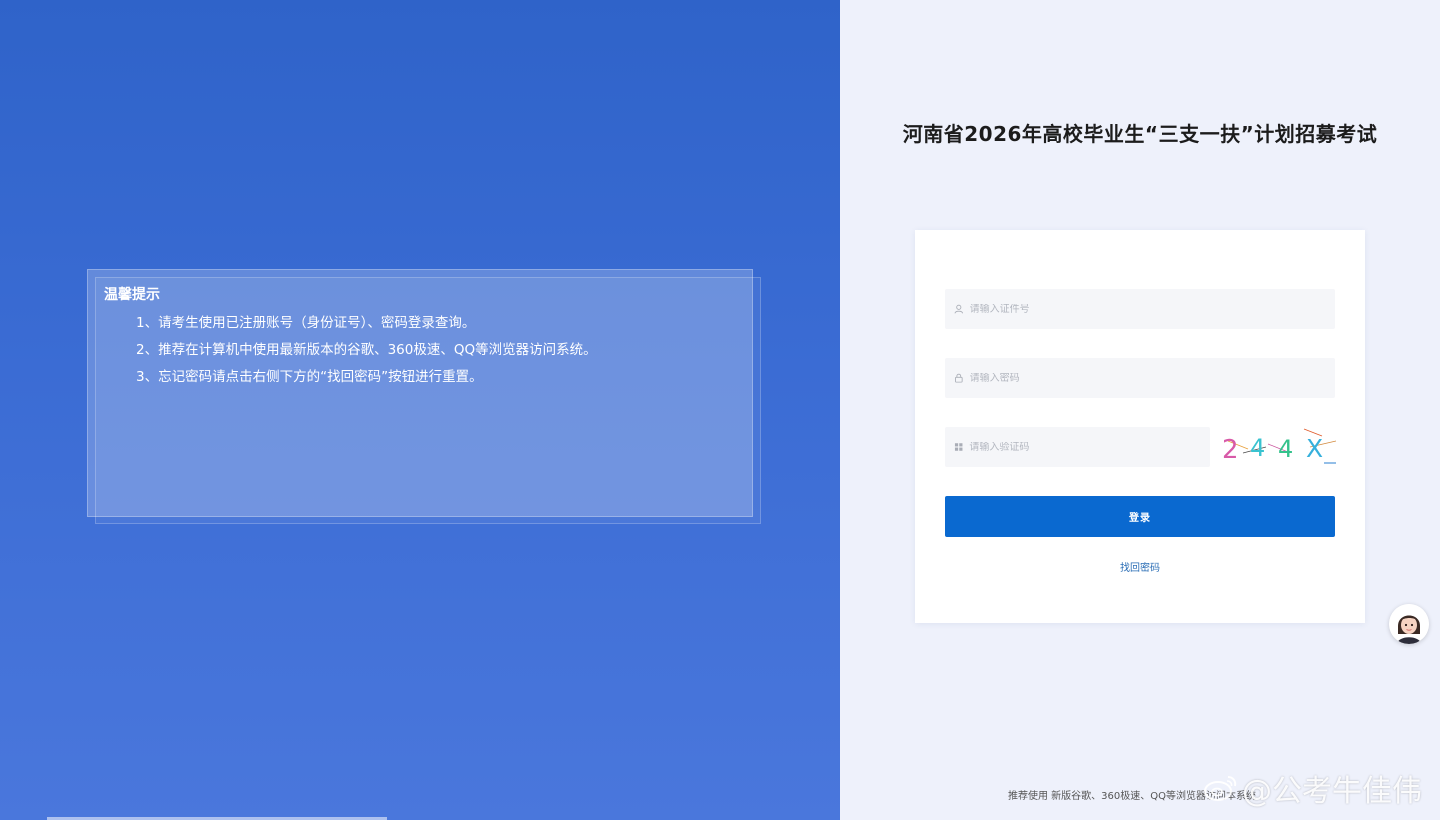  I want to click on captcha-field, so click(1077, 447).